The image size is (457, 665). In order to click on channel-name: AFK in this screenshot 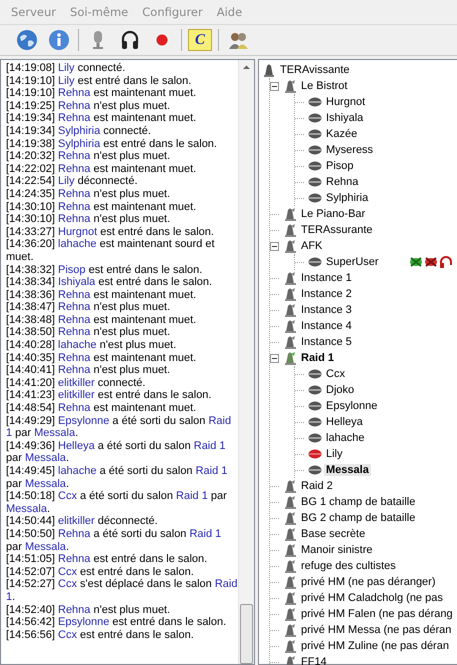, I will do `click(311, 246)`.